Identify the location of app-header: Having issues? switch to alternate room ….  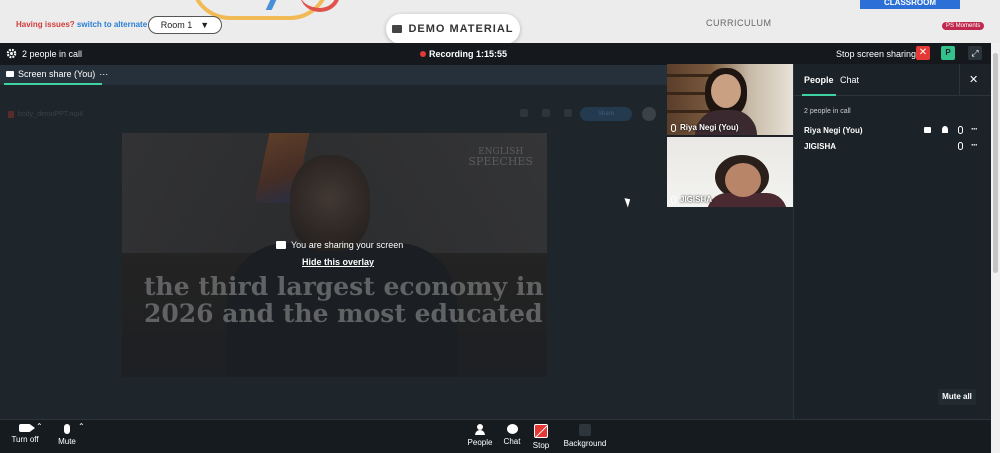
(500, 22).